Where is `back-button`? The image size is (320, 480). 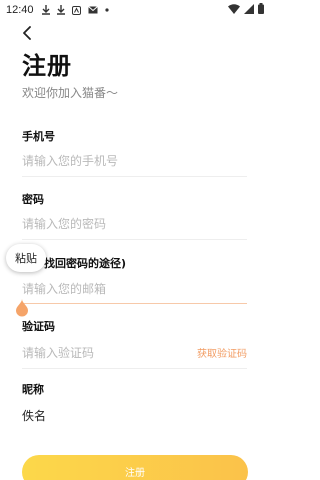
back-button is located at coordinates (27, 33).